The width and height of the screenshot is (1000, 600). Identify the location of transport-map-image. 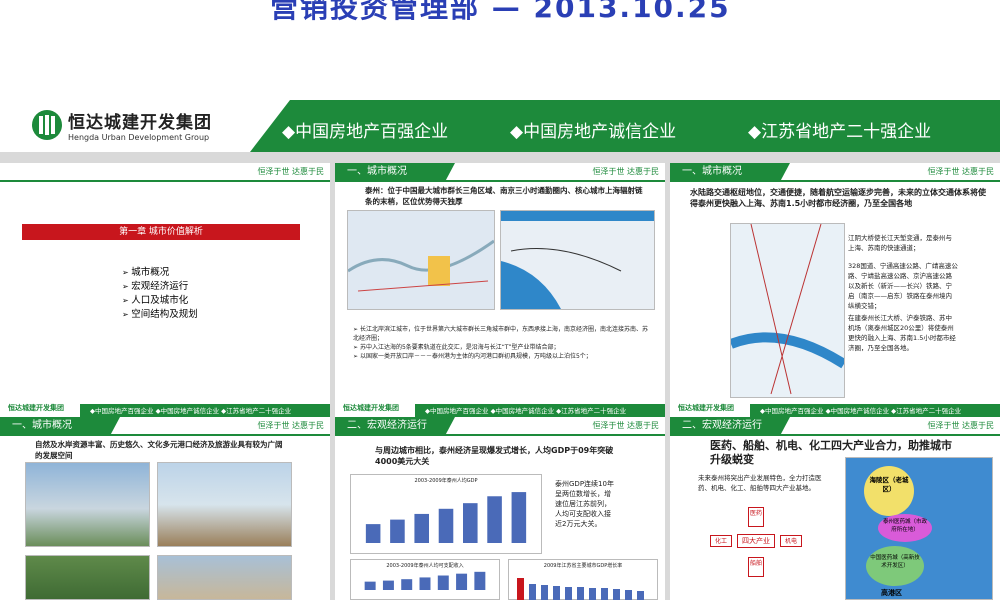
(577, 260).